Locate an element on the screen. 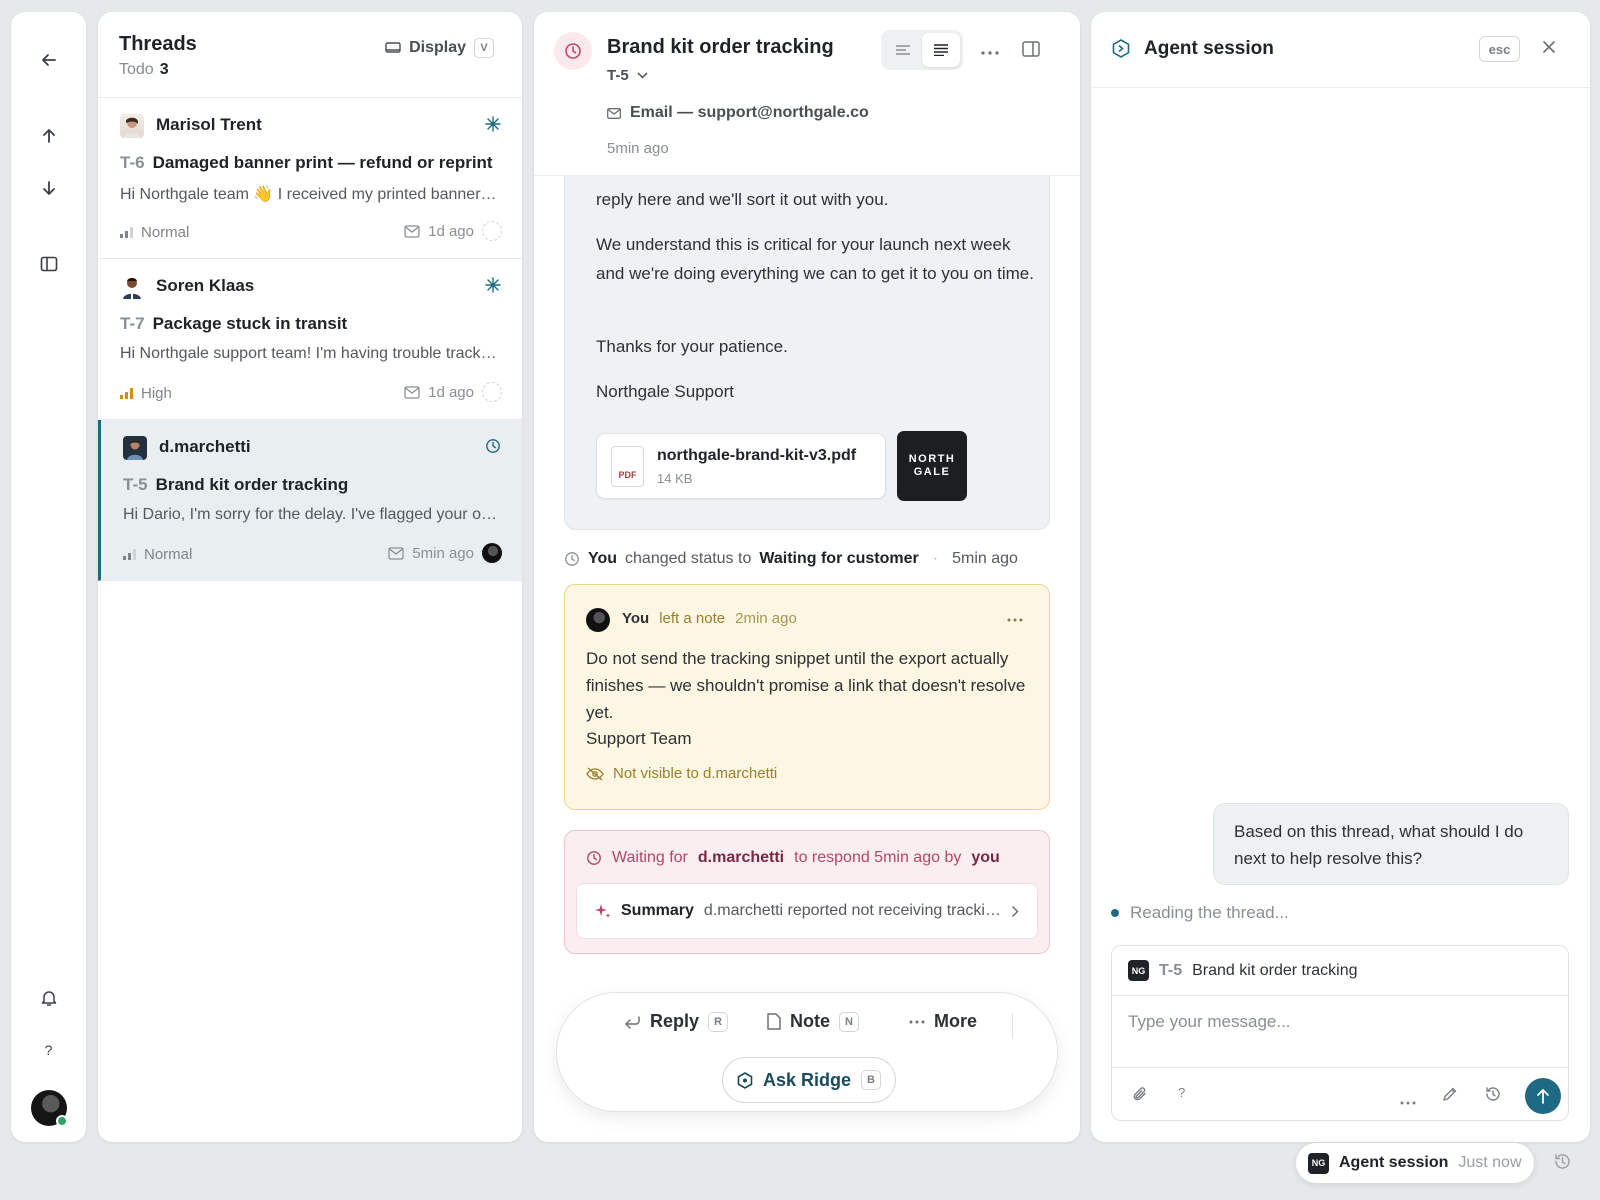  status-dot is located at coordinates (1115, 913).